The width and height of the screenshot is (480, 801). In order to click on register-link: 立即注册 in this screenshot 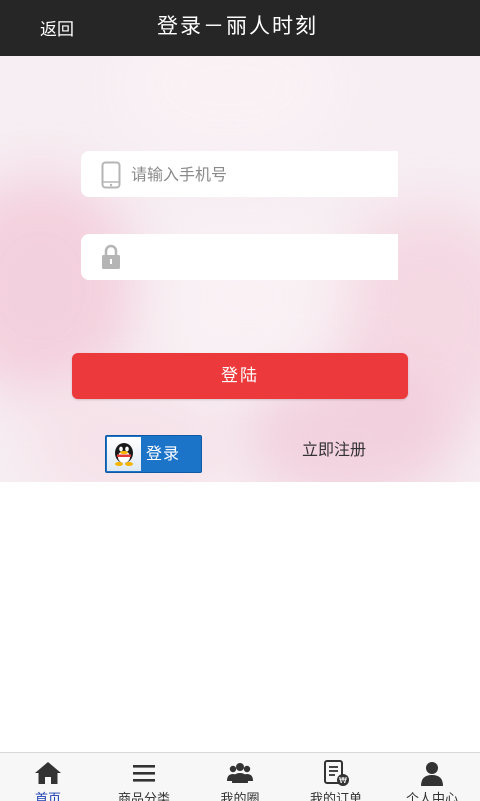, I will do `click(334, 450)`.